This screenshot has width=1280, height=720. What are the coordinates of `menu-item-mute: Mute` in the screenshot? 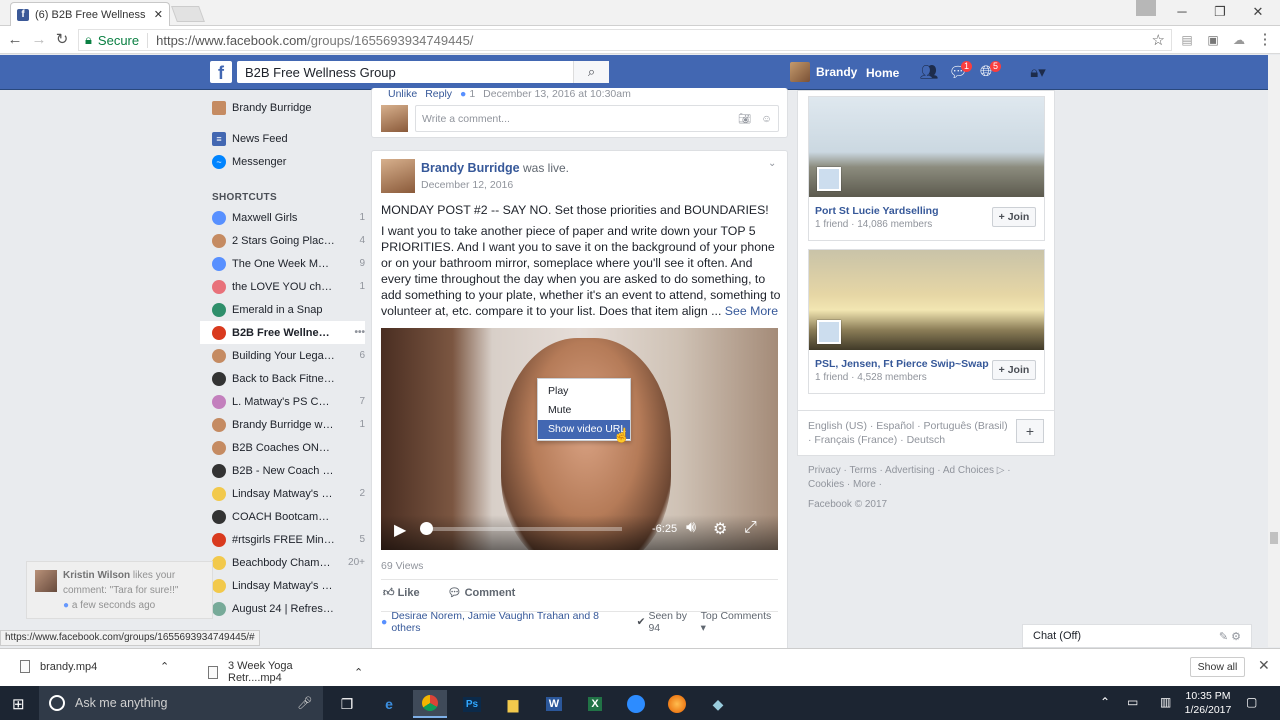 It's located at (584, 410).